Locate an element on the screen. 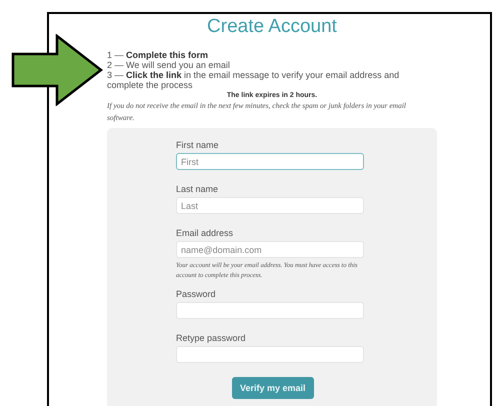 This screenshot has width=496, height=406. field-label: Email address is located at coordinates (205, 233).